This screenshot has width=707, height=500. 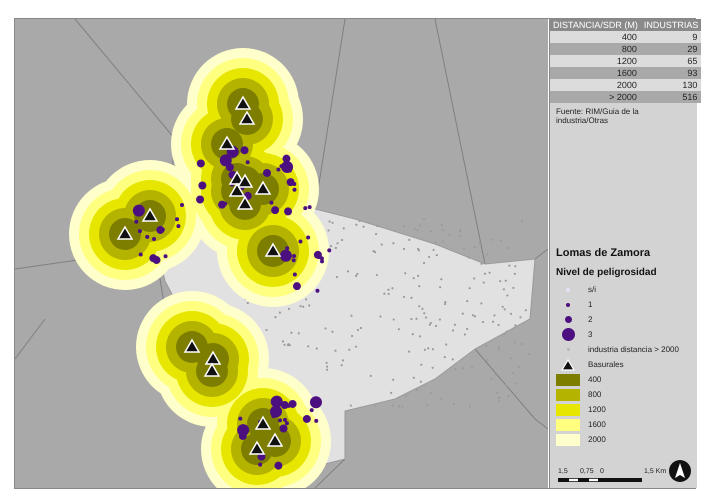 I want to click on legend-label: 3, so click(x=590, y=334).